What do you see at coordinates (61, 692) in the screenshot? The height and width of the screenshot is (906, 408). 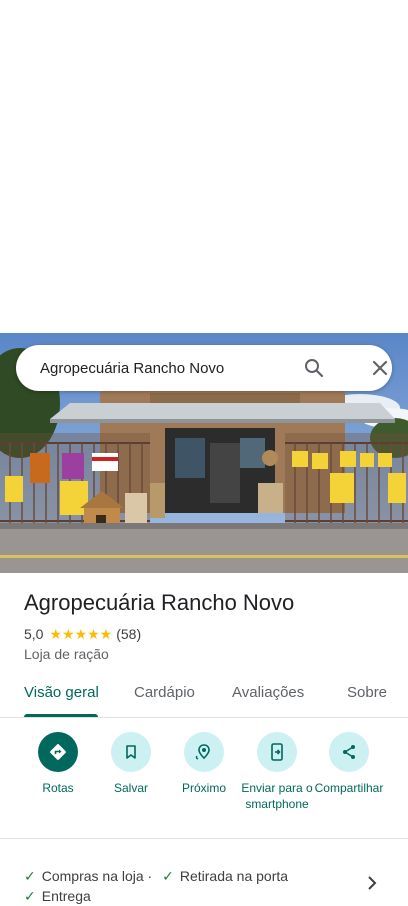 I see `tab-overview: Visão geral` at bounding box center [61, 692].